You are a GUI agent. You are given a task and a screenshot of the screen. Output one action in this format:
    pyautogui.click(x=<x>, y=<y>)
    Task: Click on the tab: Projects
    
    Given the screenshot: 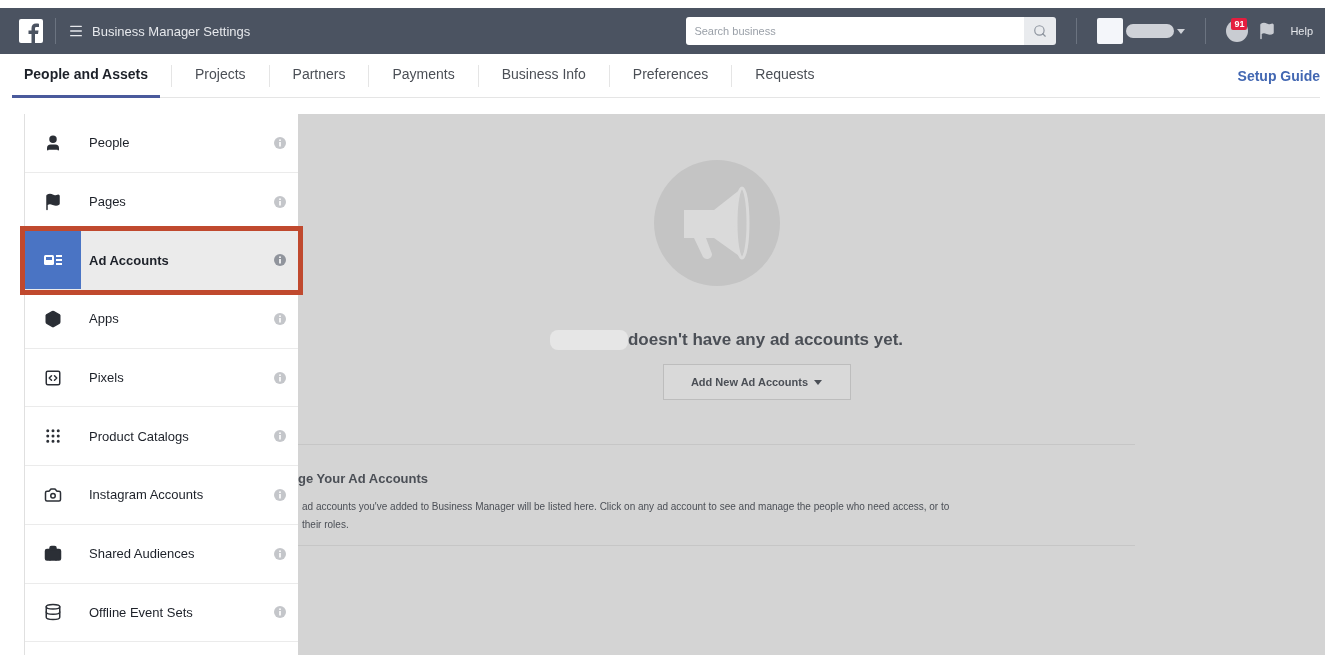 What is the action you would take?
    pyautogui.click(x=220, y=75)
    